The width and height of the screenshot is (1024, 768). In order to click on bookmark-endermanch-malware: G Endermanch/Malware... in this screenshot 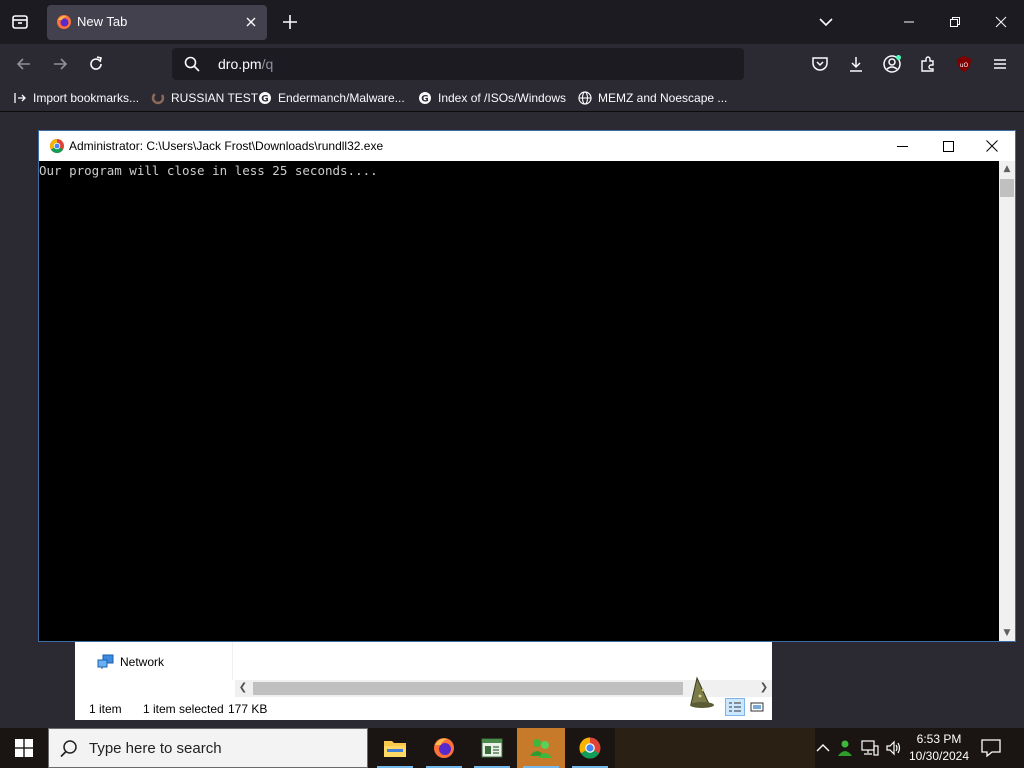, I will do `click(331, 98)`.